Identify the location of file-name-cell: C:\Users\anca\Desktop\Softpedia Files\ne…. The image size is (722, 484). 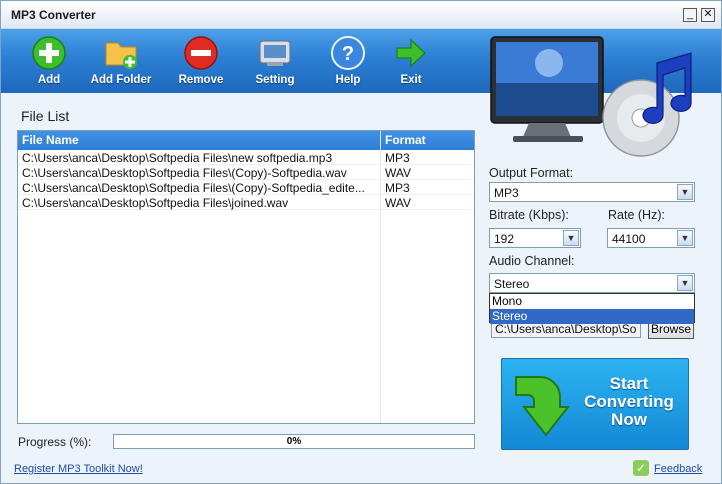
(177, 158).